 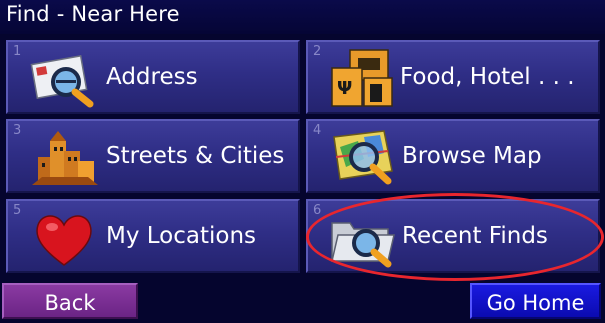 What do you see at coordinates (317, 210) in the screenshot?
I see `tile-number: 6` at bounding box center [317, 210].